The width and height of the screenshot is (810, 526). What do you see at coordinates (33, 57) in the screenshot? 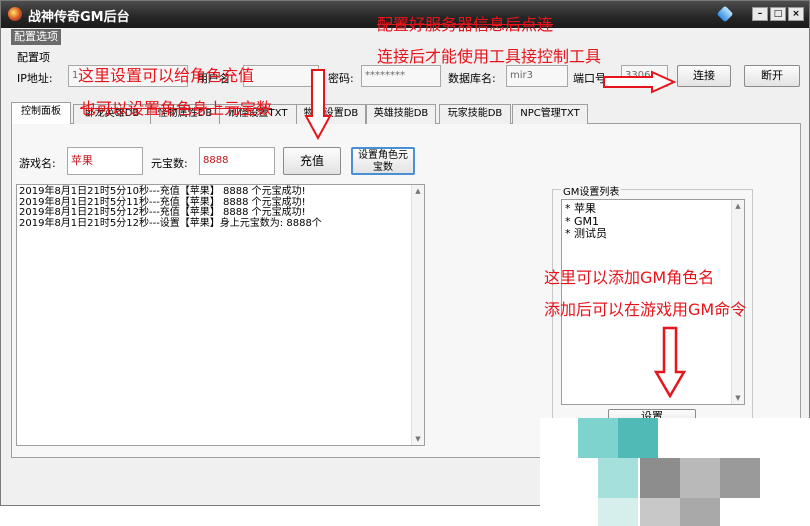
I see `config-group-label: 配置项` at bounding box center [33, 57].